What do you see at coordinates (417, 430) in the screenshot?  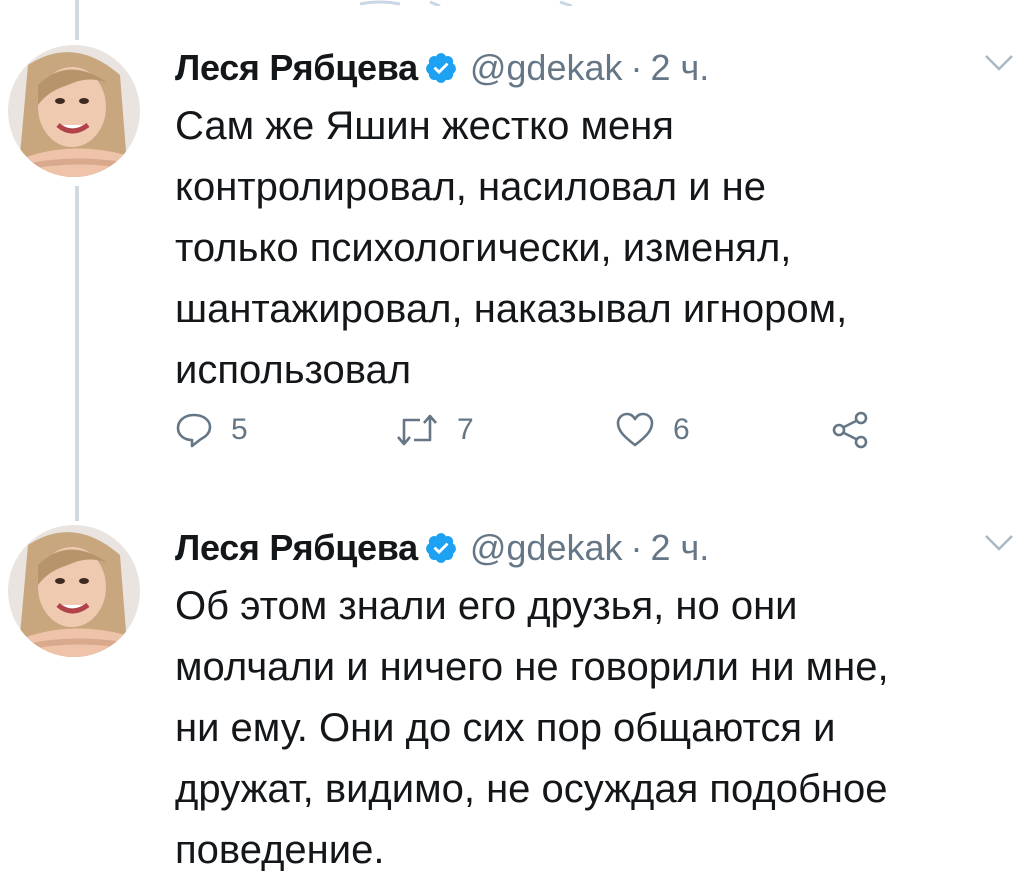 I see `retweet-icon` at bounding box center [417, 430].